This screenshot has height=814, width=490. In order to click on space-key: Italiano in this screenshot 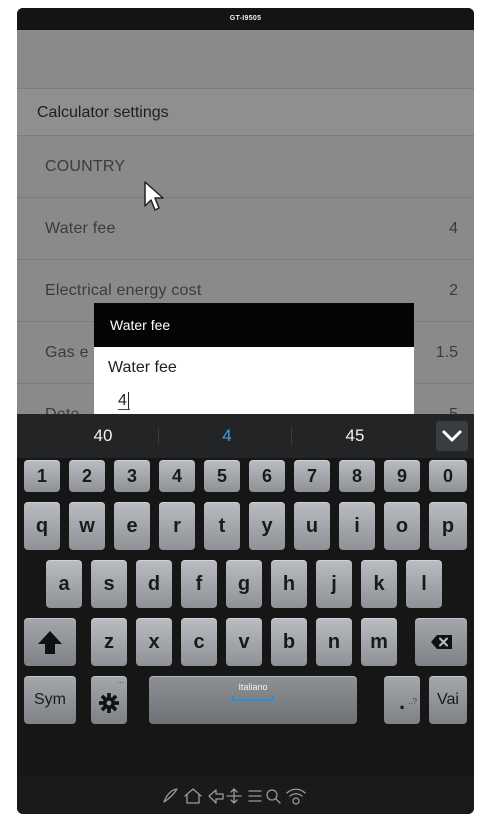, I will do `click(253, 700)`.